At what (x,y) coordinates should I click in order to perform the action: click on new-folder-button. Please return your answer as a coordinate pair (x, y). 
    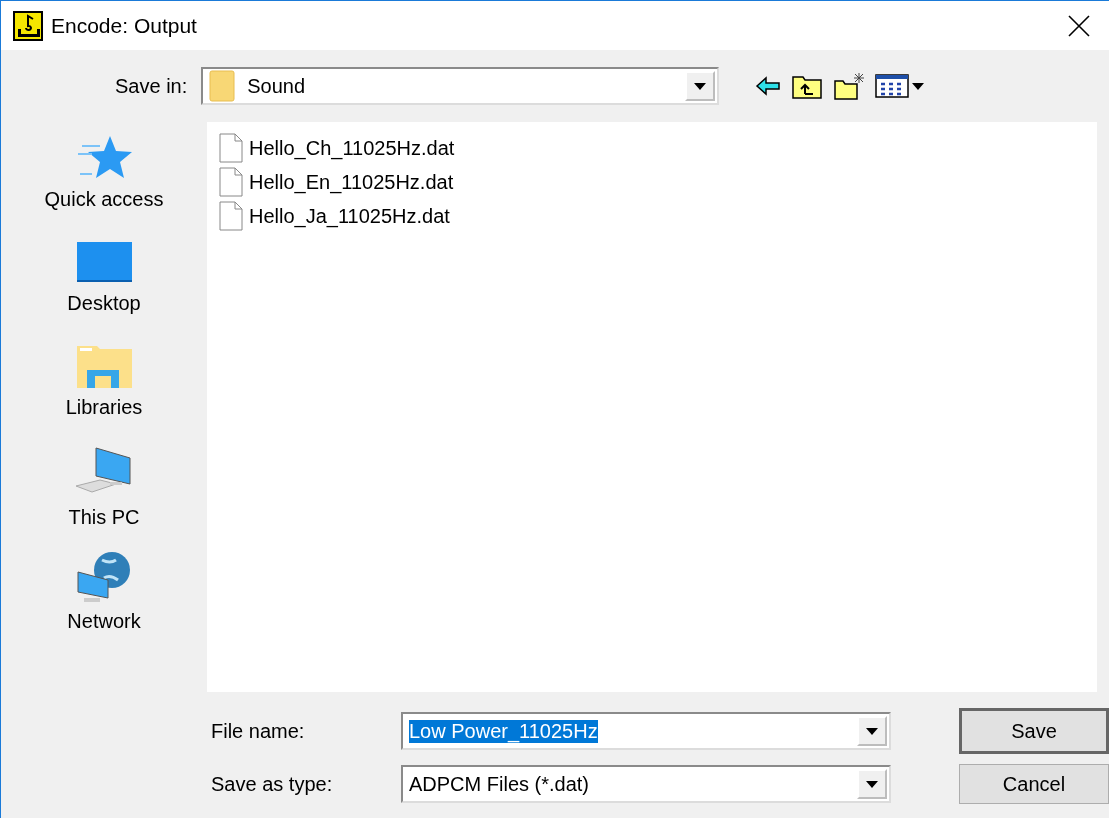
    Looking at the image, I should click on (849, 86).